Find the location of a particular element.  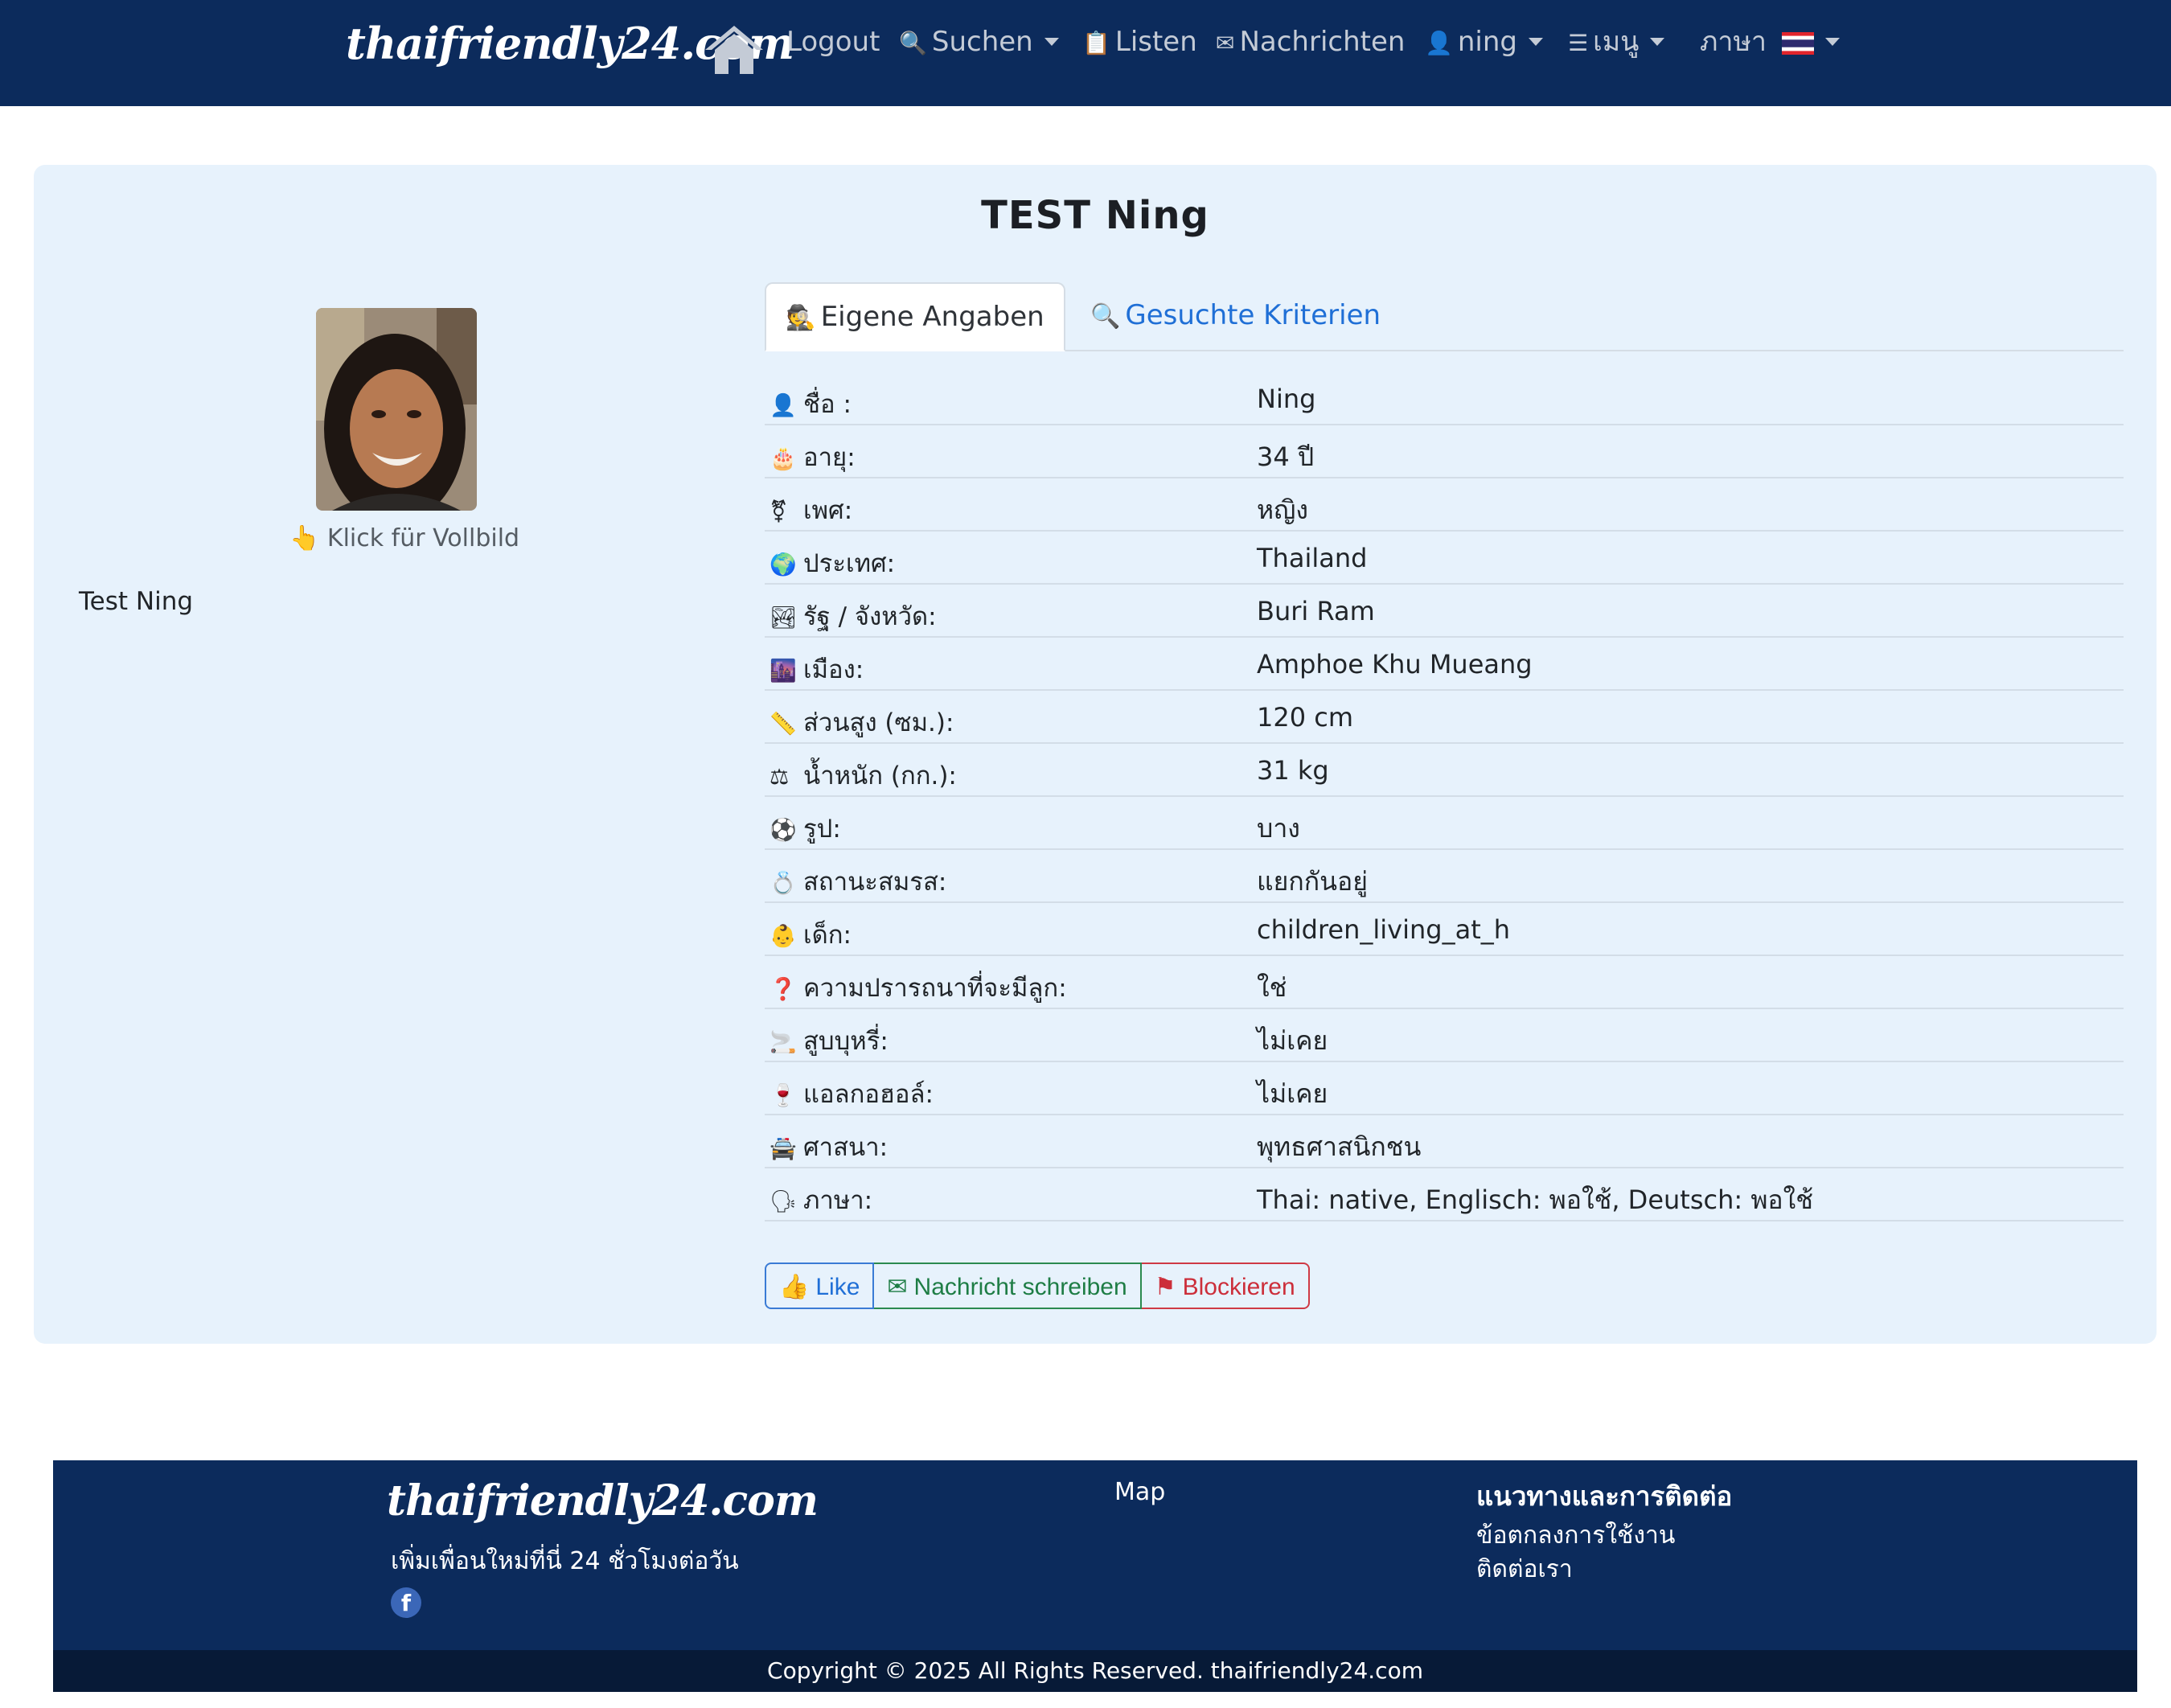

detail-label: 🚔 ศาสนา: is located at coordinates (828, 1147).